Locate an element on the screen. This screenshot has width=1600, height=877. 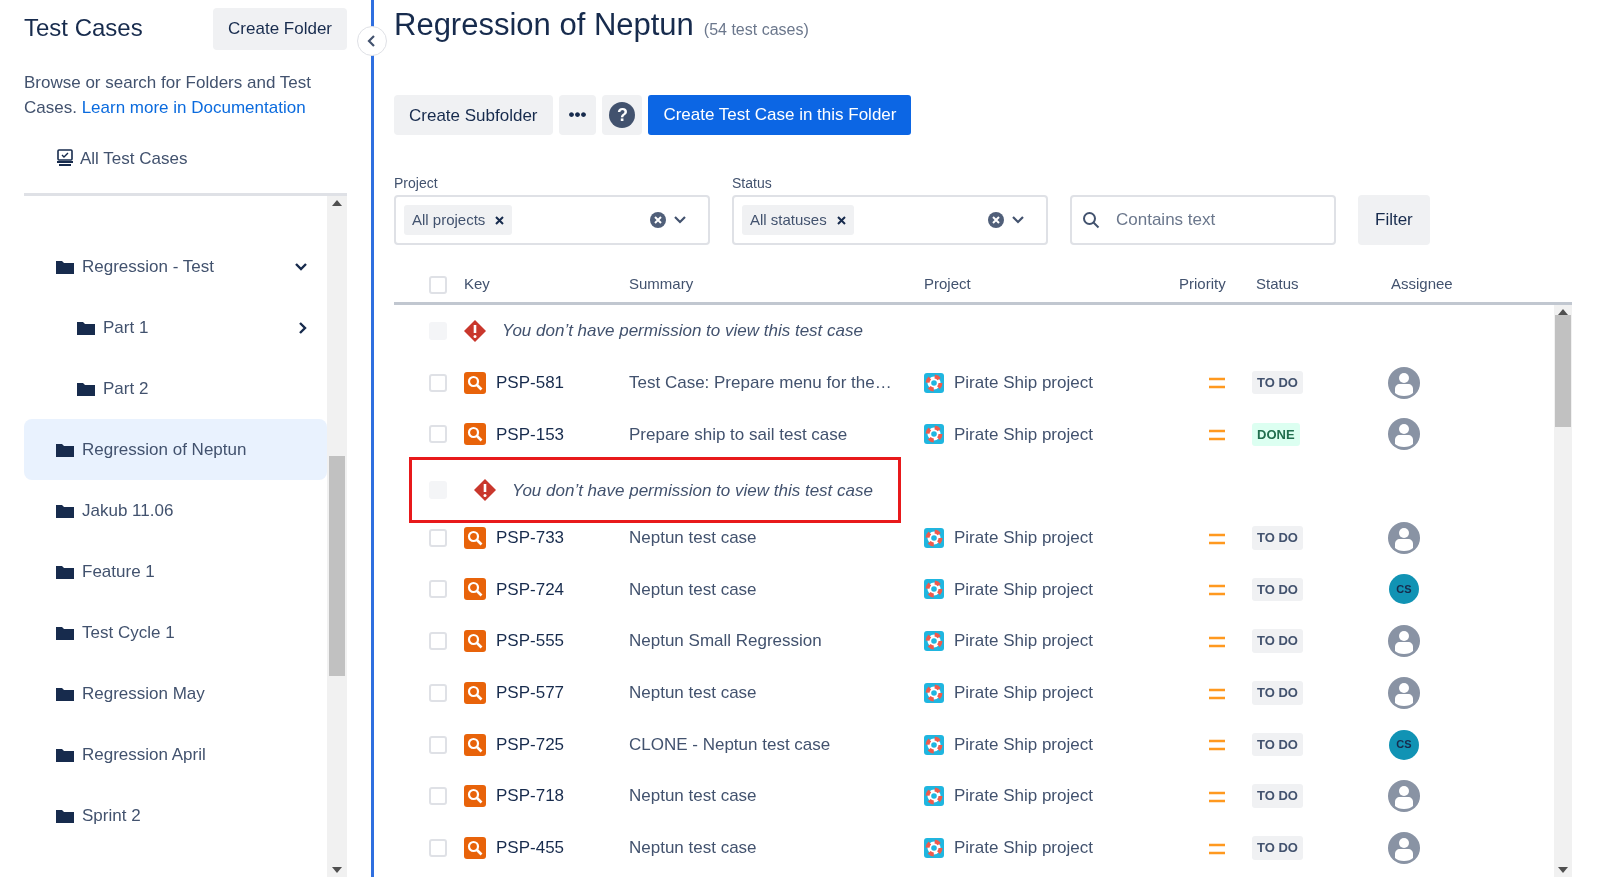
clear-icon is located at coordinates (996, 220).